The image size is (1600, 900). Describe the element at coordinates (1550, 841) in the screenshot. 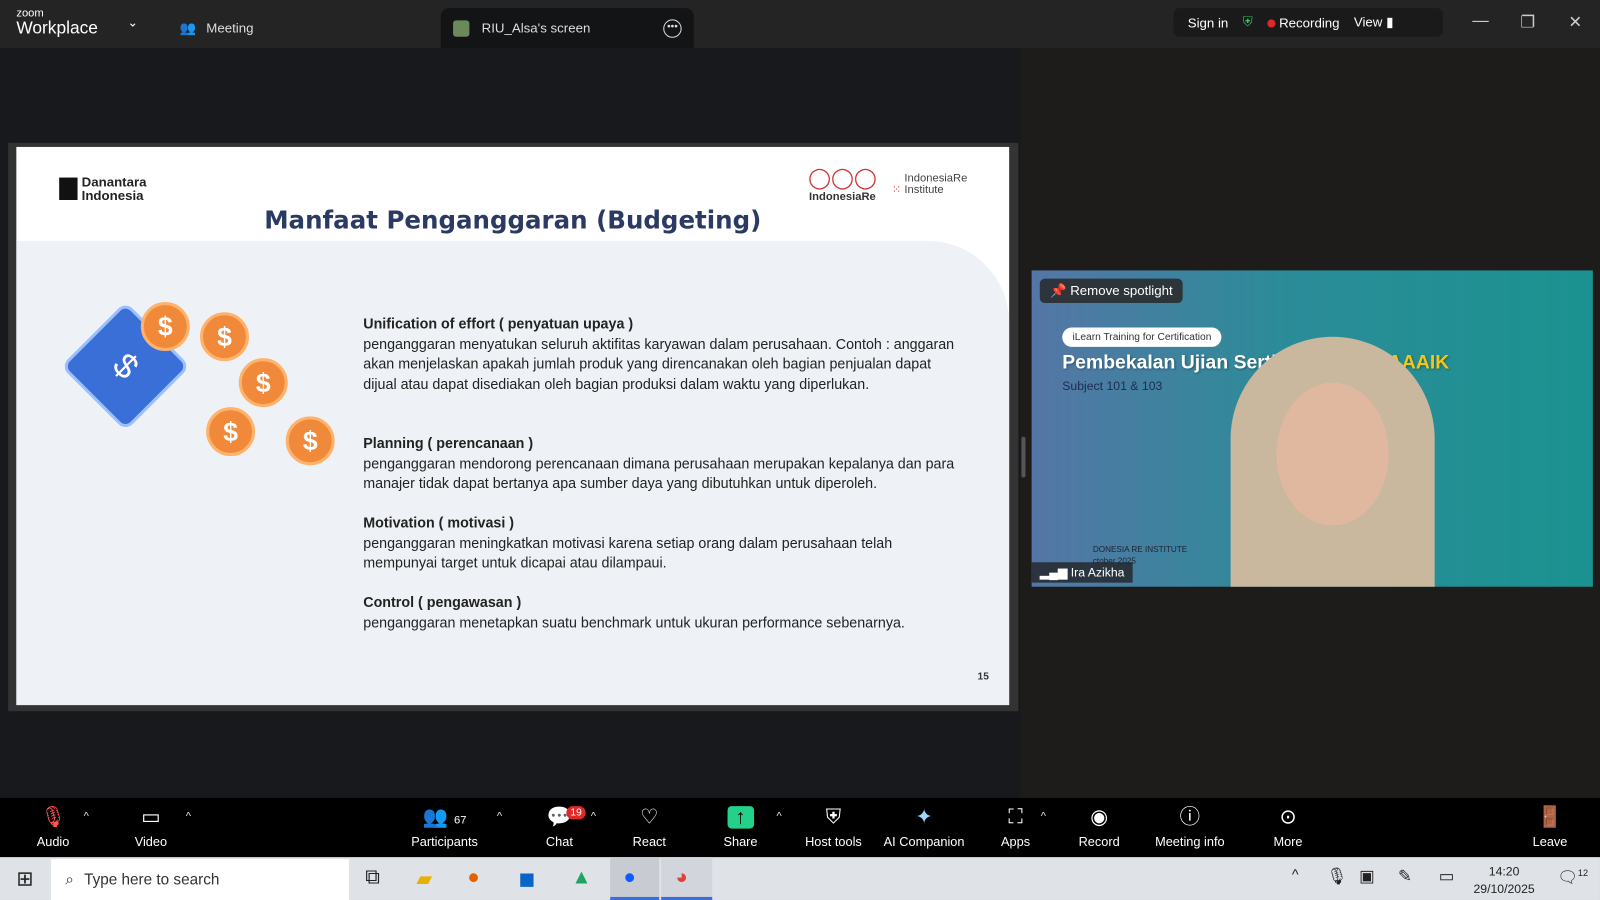

I see `button-label: Leave` at that location.